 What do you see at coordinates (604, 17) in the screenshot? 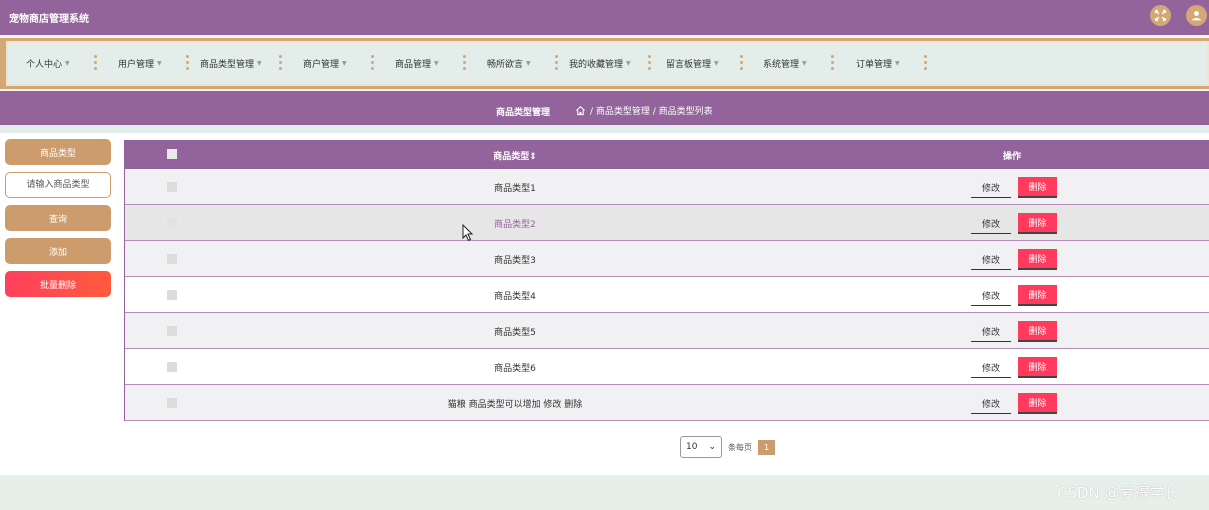
I see `top-bar: 宠物商店管理系统` at bounding box center [604, 17].